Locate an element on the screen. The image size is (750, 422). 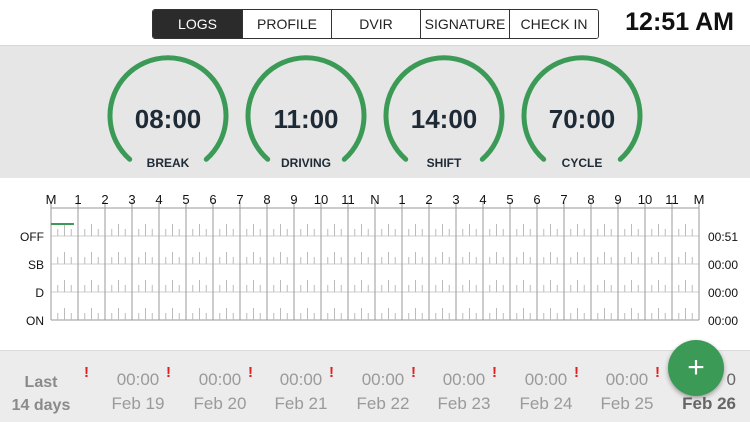
gauge-driving: 11:00 DRIVING is located at coordinates (306, 113).